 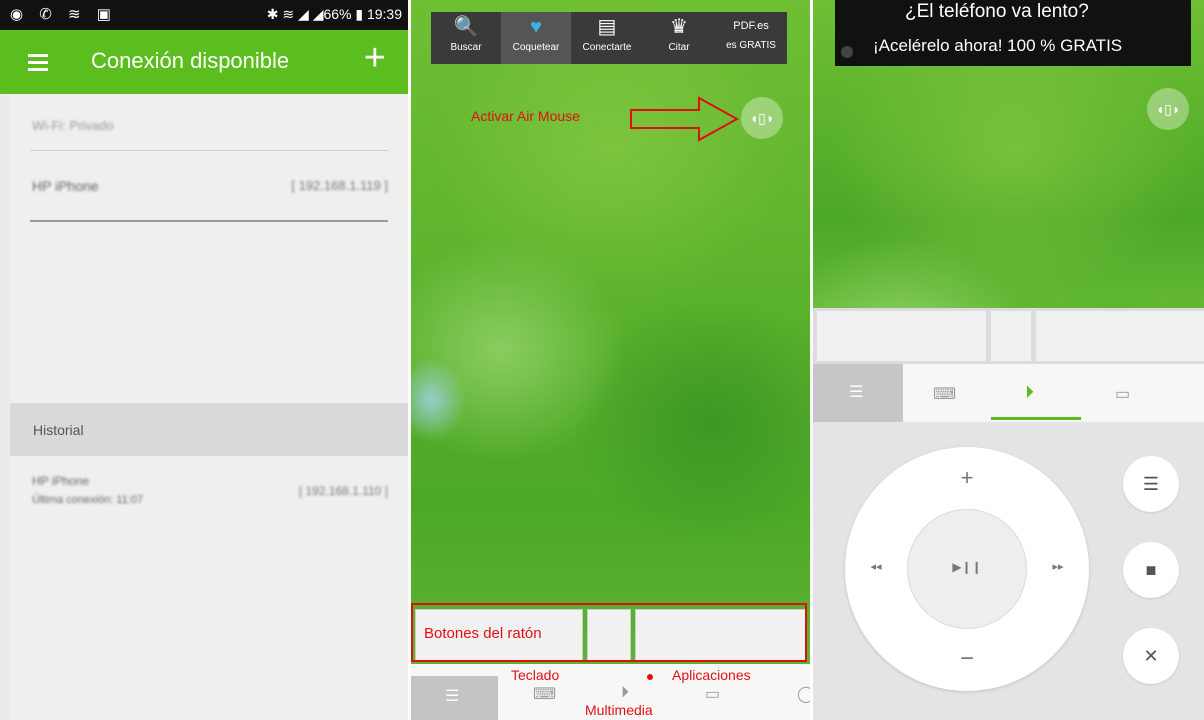 What do you see at coordinates (998, 45) in the screenshot?
I see `ad-text: ¡Acelérelo ahora! 100 % GRATIS` at bounding box center [998, 45].